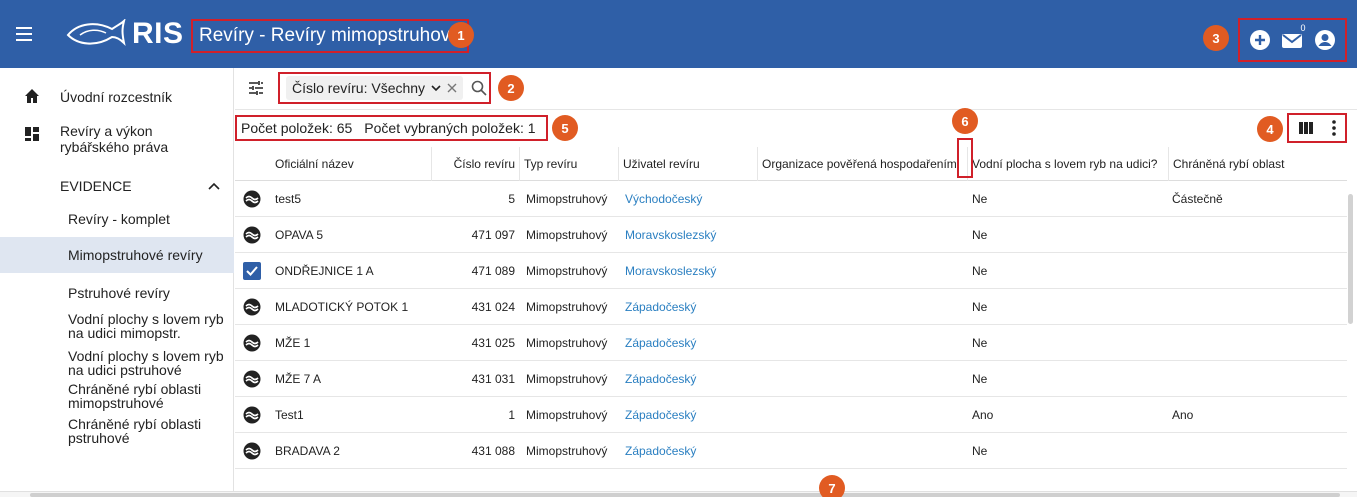 The image size is (1357, 497). Describe the element at coordinates (1260, 40) in the screenshot. I see `add-icon` at that location.